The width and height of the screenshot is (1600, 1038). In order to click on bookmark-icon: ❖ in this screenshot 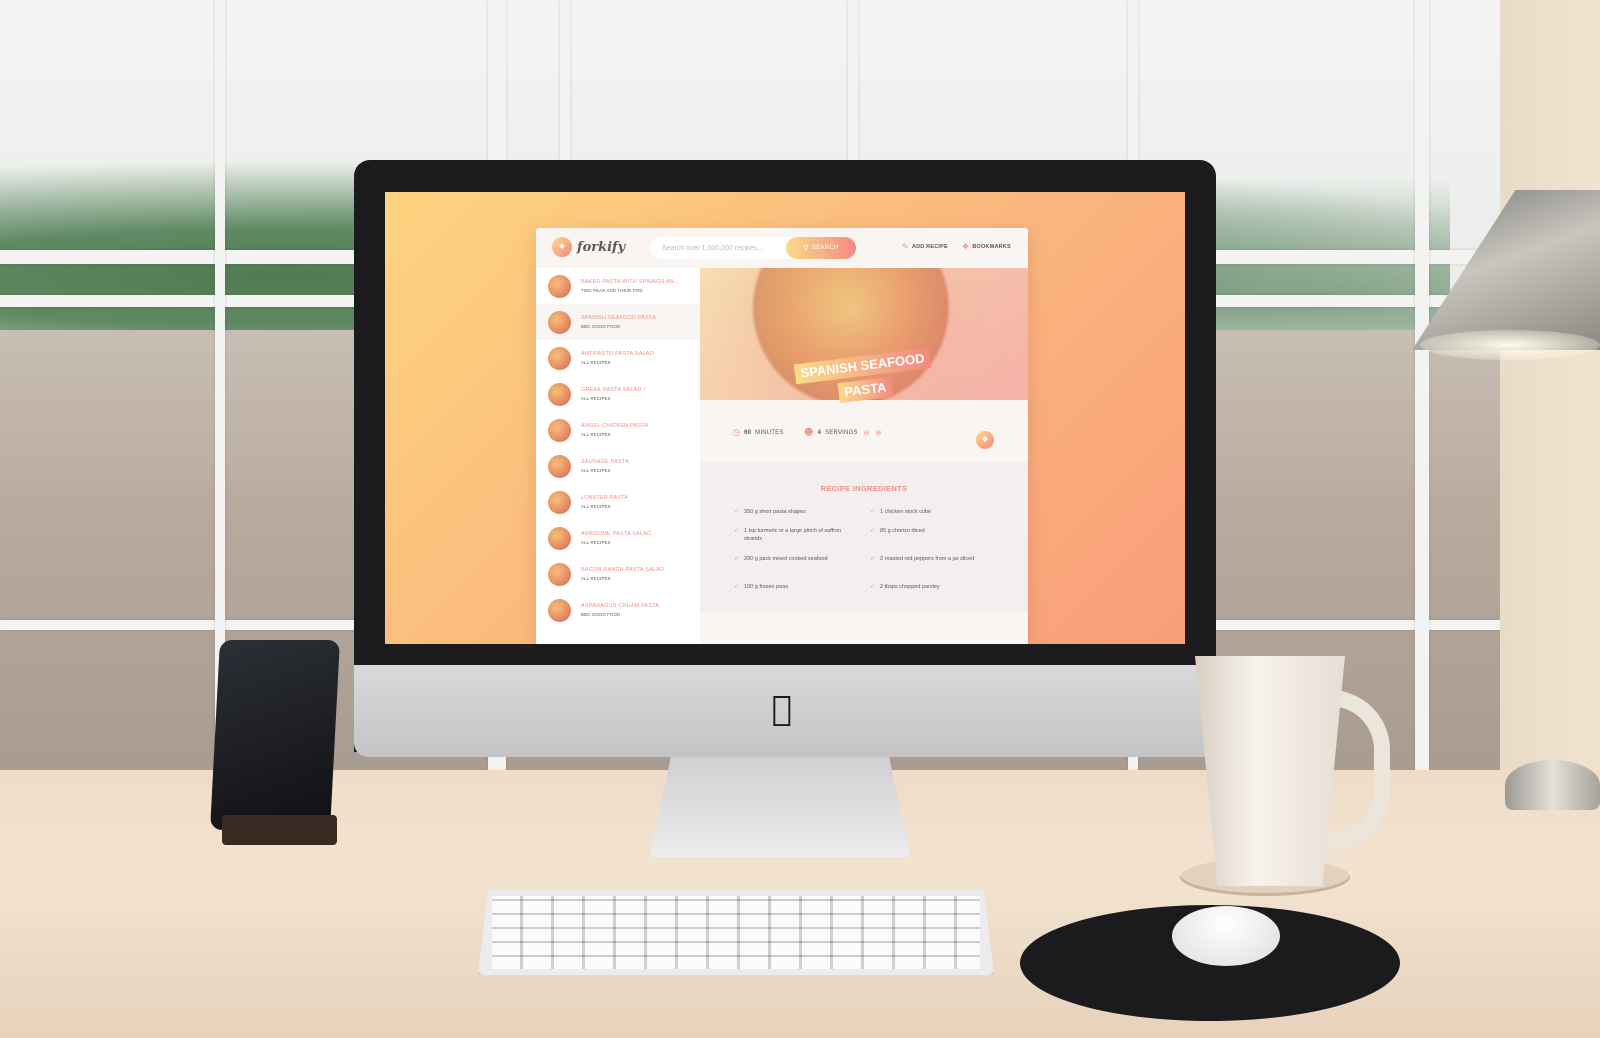, I will do `click(985, 439)`.